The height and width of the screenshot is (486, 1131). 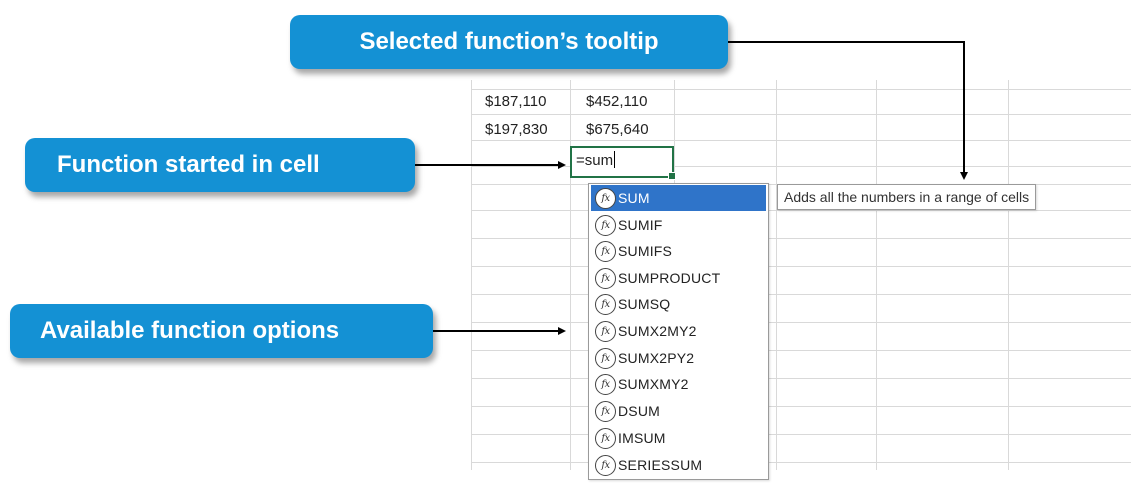 I want to click on arrow-to-tooltip, so click(x=848, y=110).